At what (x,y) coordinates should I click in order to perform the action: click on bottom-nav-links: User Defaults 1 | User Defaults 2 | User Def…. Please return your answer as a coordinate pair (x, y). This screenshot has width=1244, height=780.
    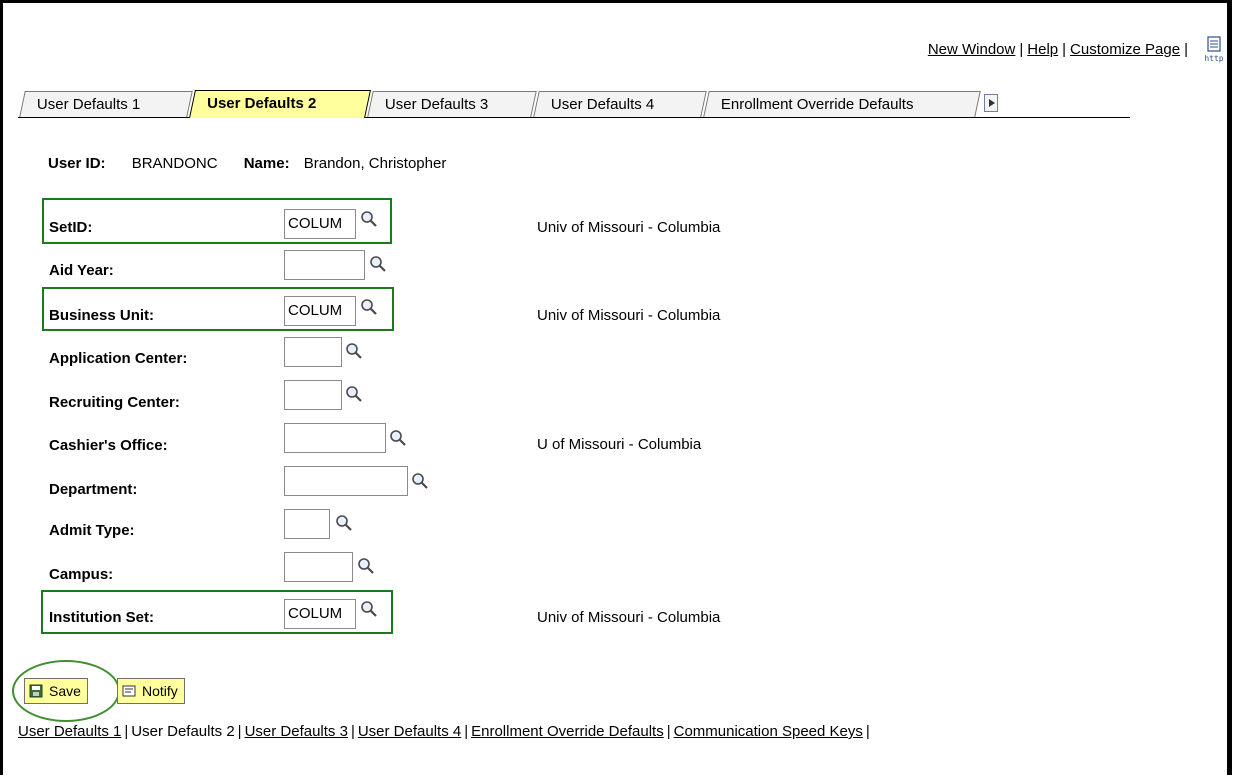
    Looking at the image, I should click on (445, 731).